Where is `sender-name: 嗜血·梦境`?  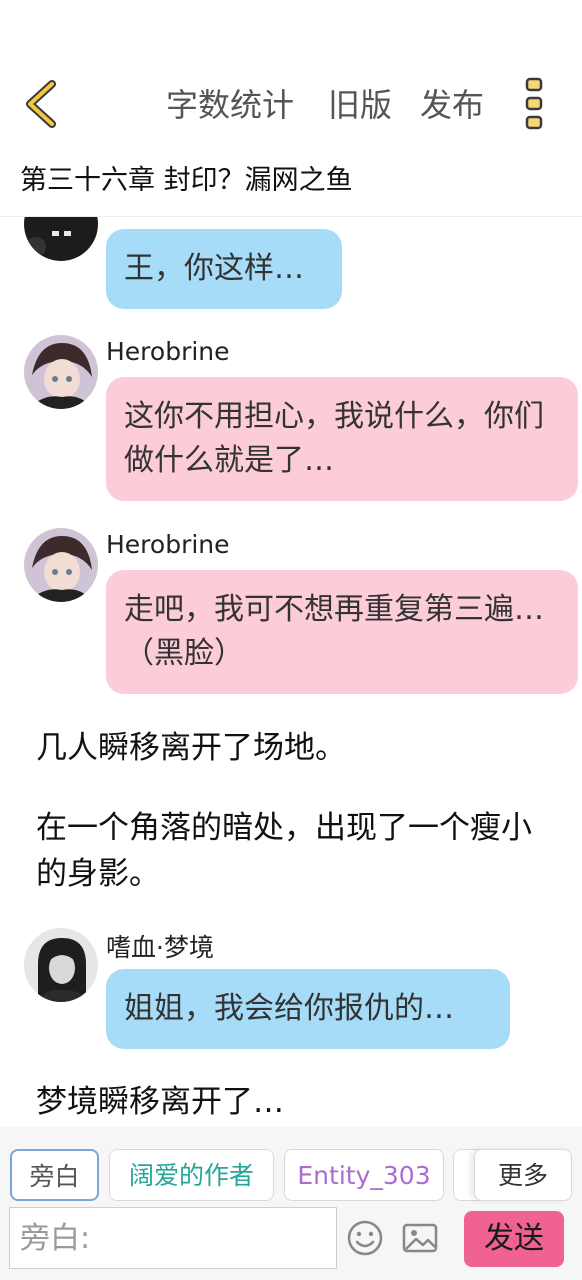
sender-name: 嗜血·梦境 is located at coordinates (160, 947).